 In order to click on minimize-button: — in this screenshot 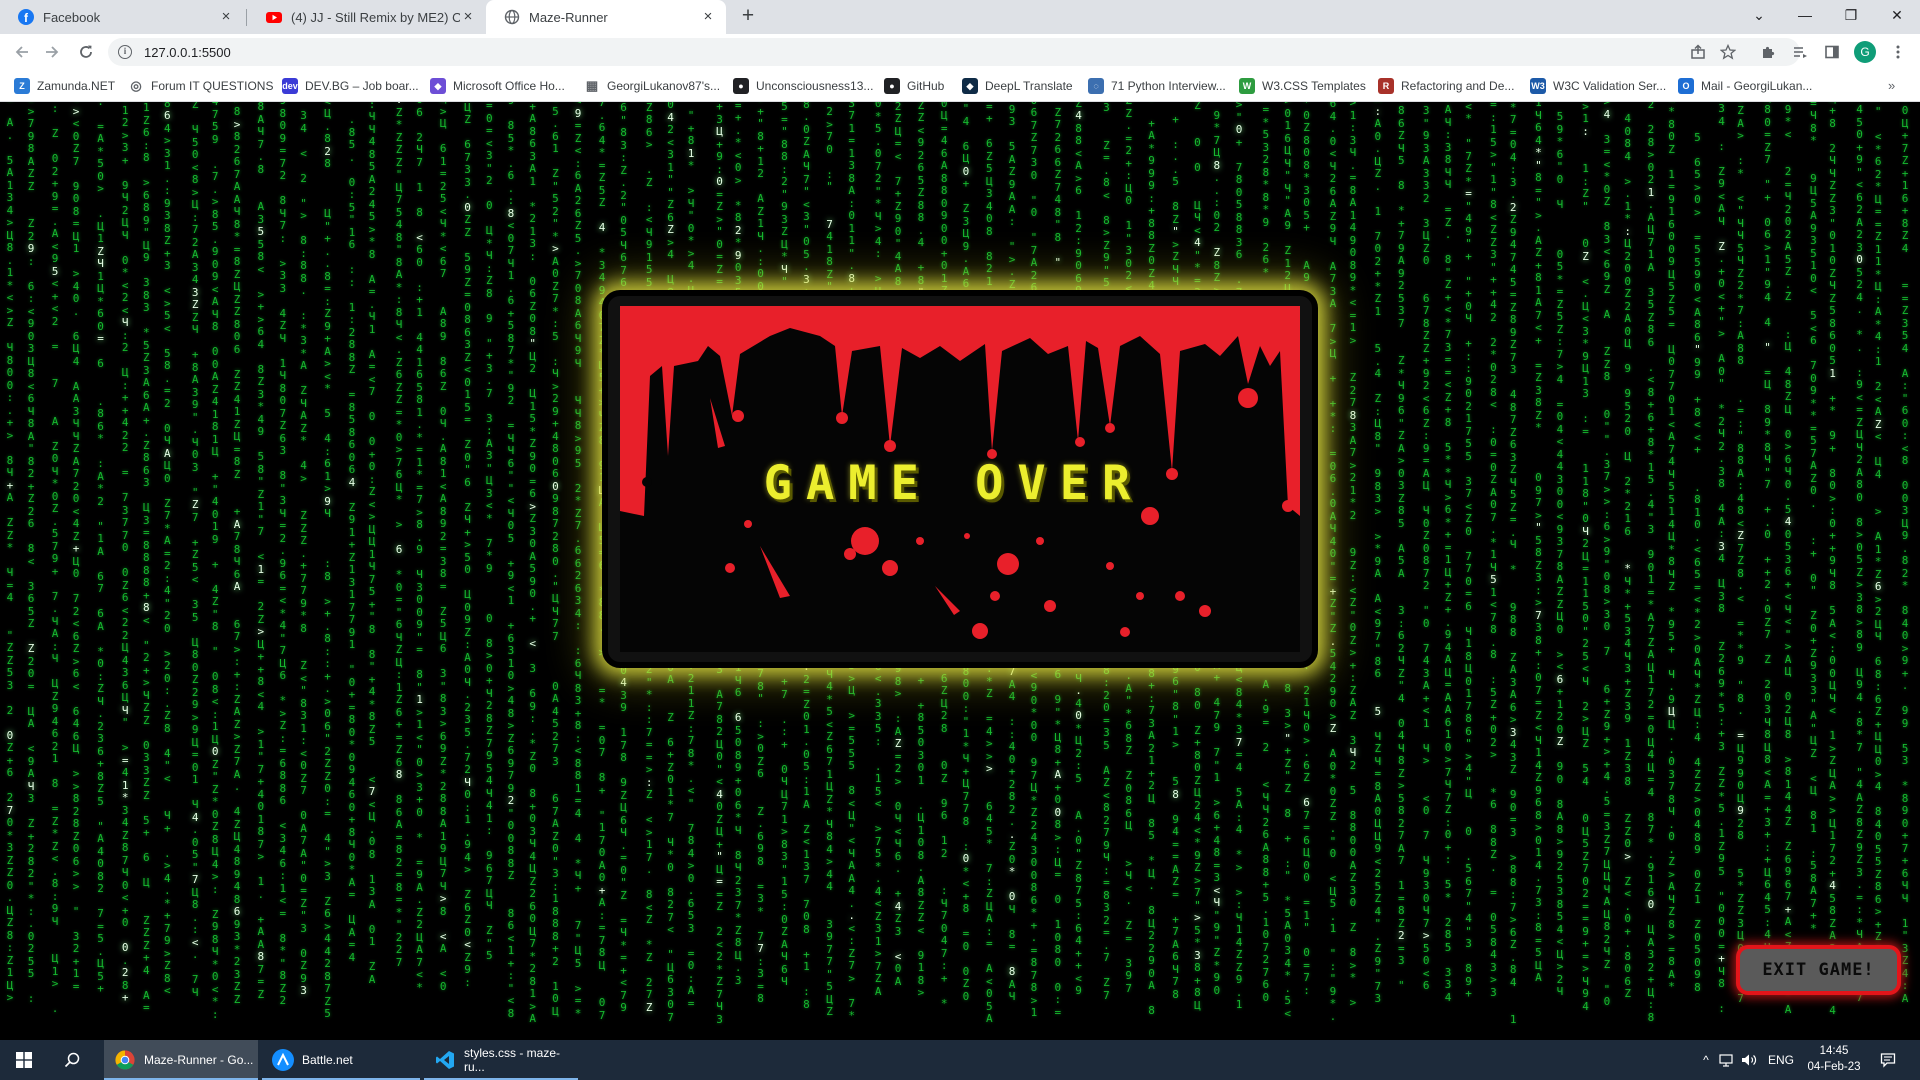, I will do `click(1805, 15)`.